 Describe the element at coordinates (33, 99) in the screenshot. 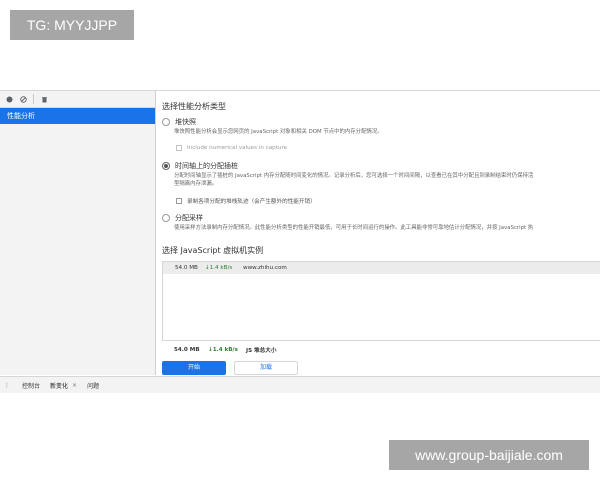

I see `toolbar-divider` at that location.